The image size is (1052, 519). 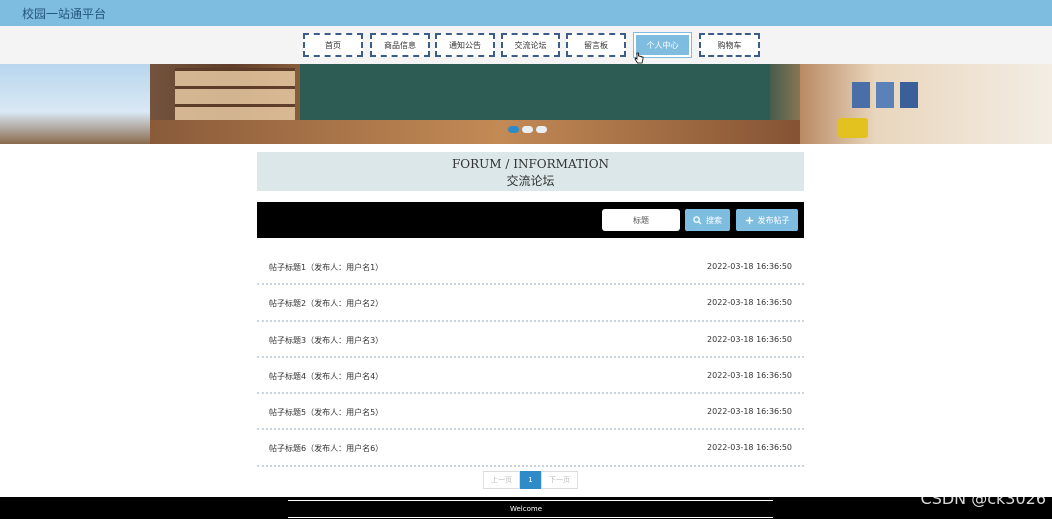 What do you see at coordinates (530, 45) in the screenshot?
I see `nav-item-forum: 交流论坛` at bounding box center [530, 45].